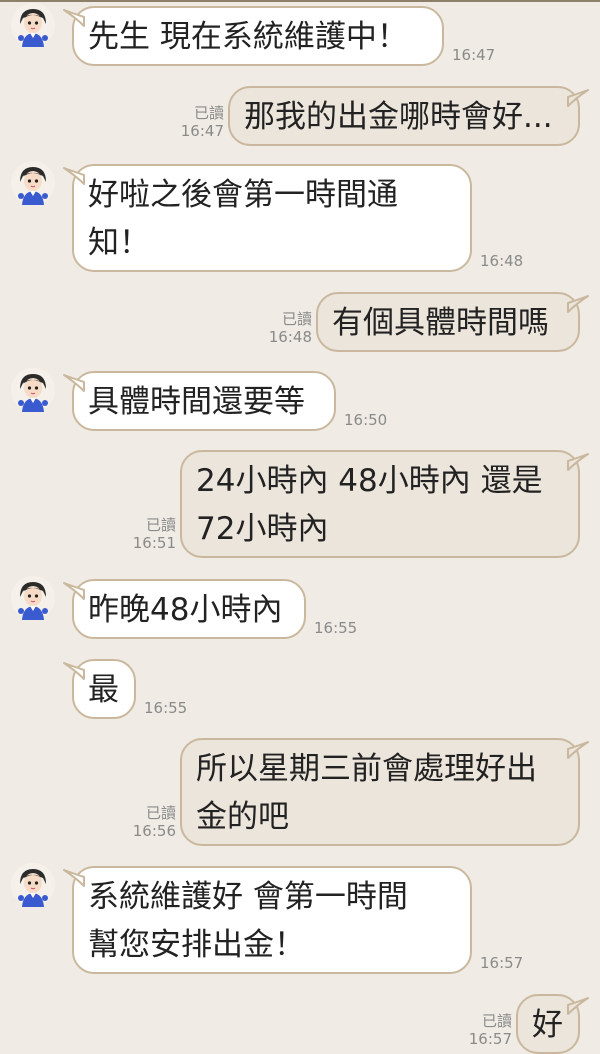 The image size is (600, 1054). I want to click on incoming-message-bubble: 昨晚48小時內, so click(189, 609).